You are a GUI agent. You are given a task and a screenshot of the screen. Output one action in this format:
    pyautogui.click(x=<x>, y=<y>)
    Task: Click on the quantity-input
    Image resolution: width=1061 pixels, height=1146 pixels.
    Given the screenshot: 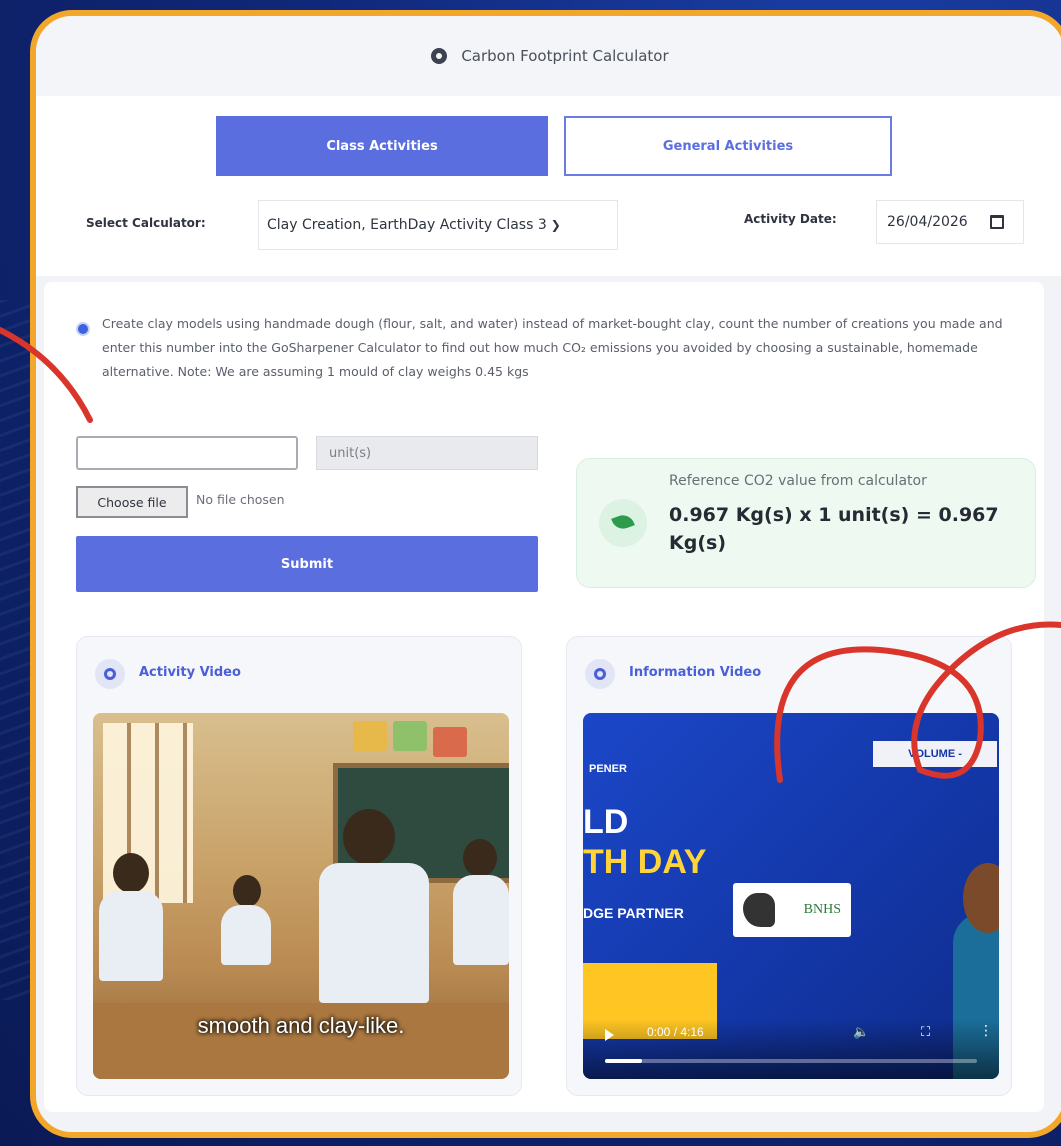 What is the action you would take?
    pyautogui.click(x=187, y=453)
    